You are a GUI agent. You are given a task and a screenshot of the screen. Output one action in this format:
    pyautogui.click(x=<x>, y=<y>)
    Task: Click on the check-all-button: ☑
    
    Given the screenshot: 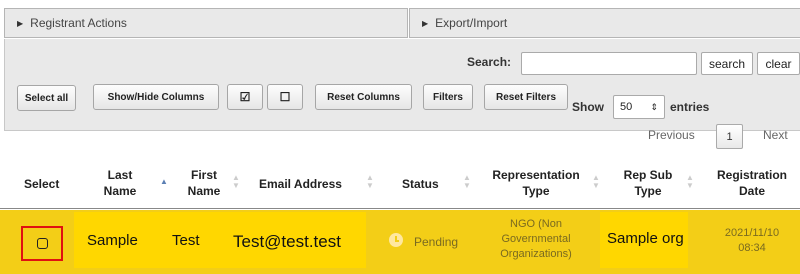 What is the action you would take?
    pyautogui.click(x=245, y=97)
    